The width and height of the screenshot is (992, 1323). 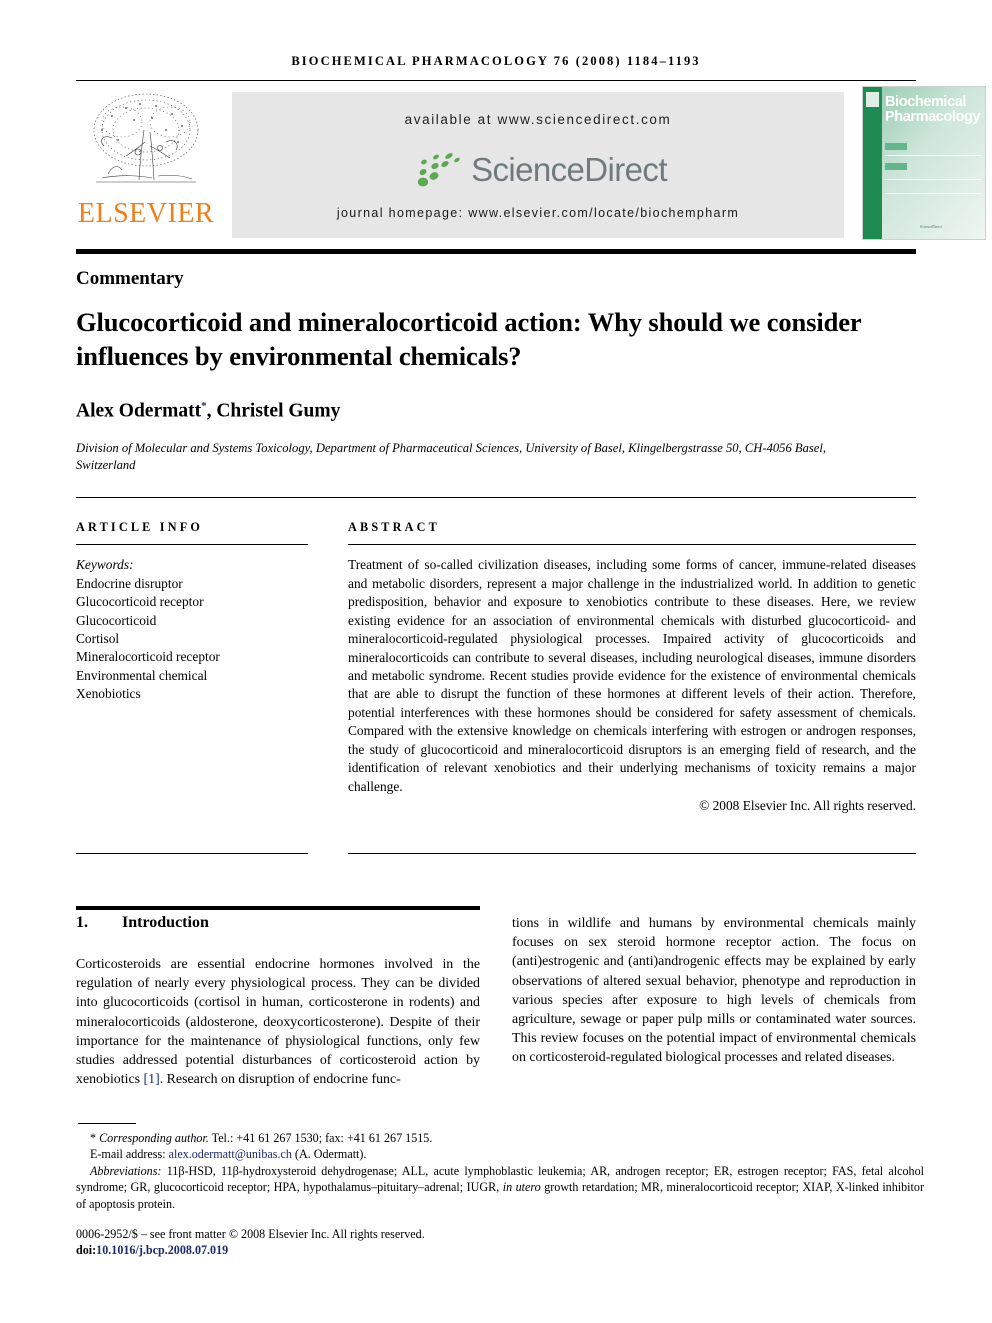 I want to click on introduction-heading-label: Introduction, so click(x=165, y=922).